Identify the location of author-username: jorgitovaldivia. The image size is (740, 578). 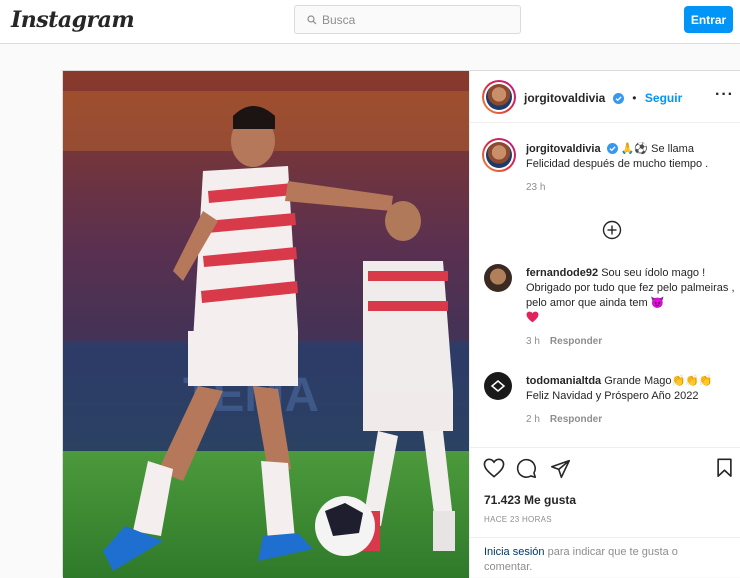
(564, 98).